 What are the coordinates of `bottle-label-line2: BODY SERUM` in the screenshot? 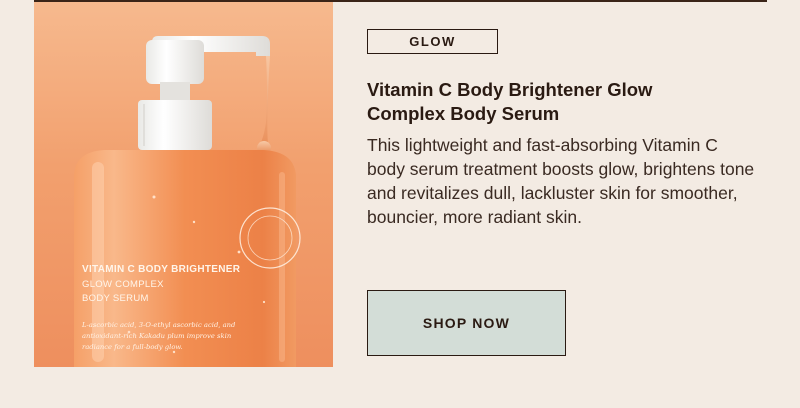 It's located at (115, 298).